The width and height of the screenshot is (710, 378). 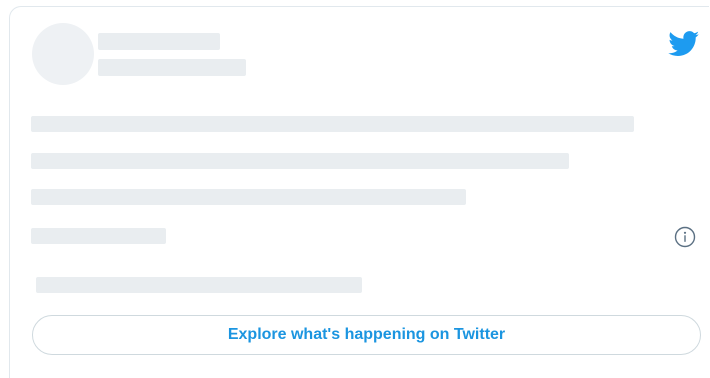 What do you see at coordinates (684, 44) in the screenshot?
I see `twitter-bird-icon` at bounding box center [684, 44].